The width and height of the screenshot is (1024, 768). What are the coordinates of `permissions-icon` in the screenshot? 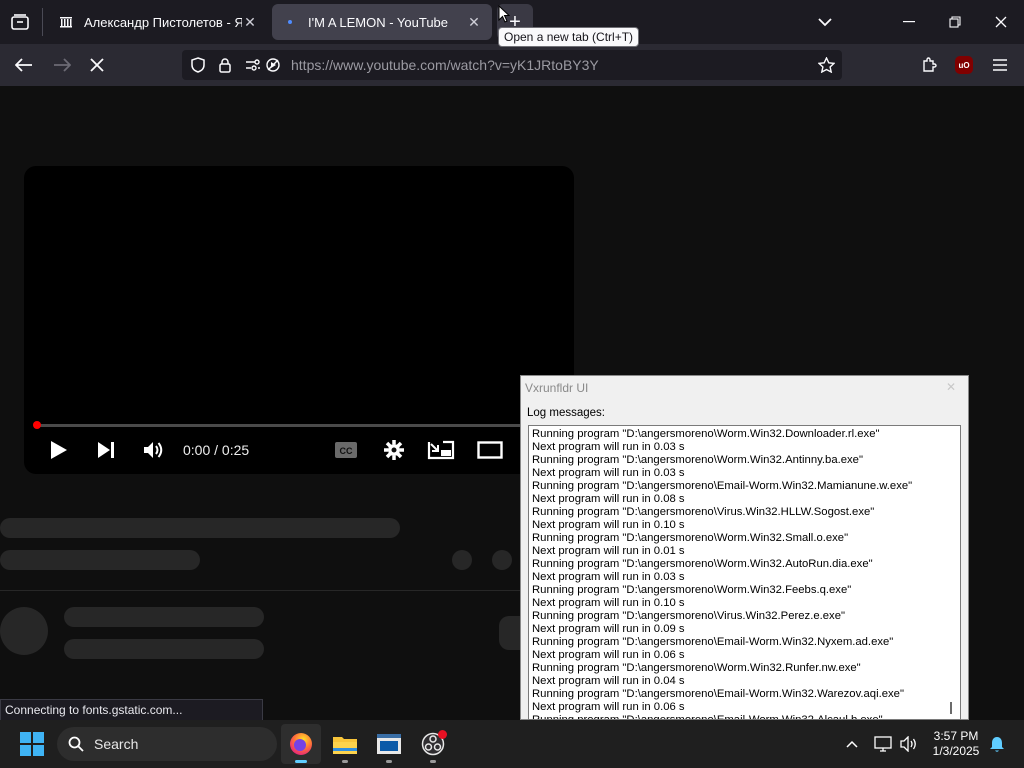 It's located at (253, 65).